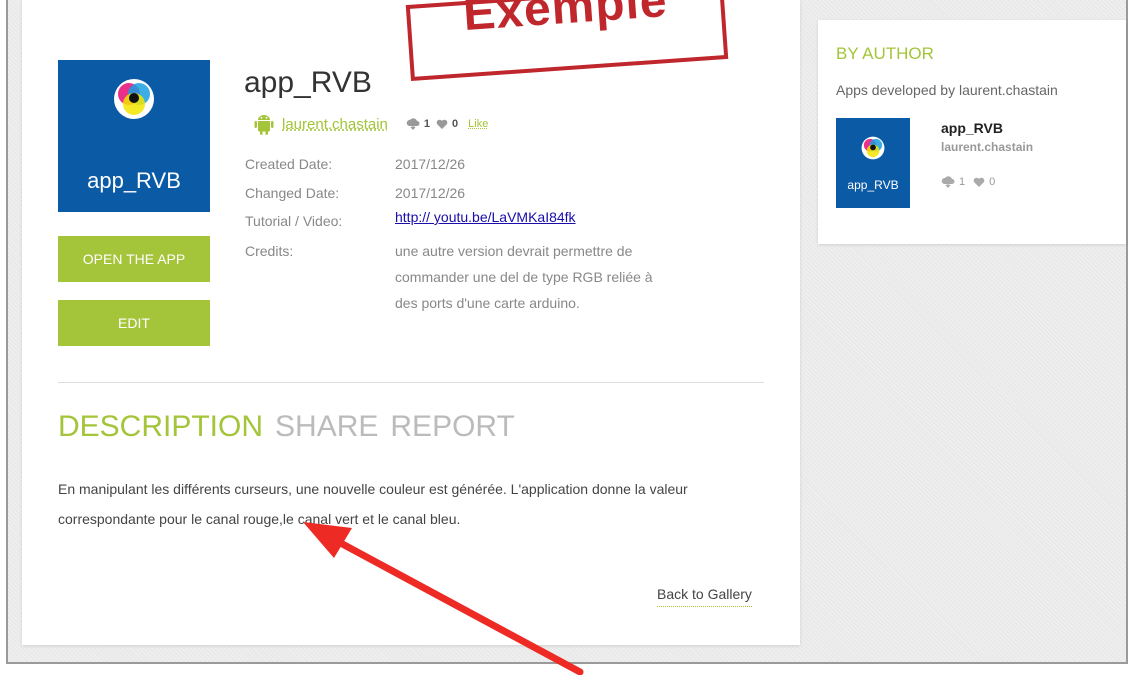 The image size is (1136, 675). Describe the element at coordinates (443, 598) in the screenshot. I see `annotation-arrow` at that location.